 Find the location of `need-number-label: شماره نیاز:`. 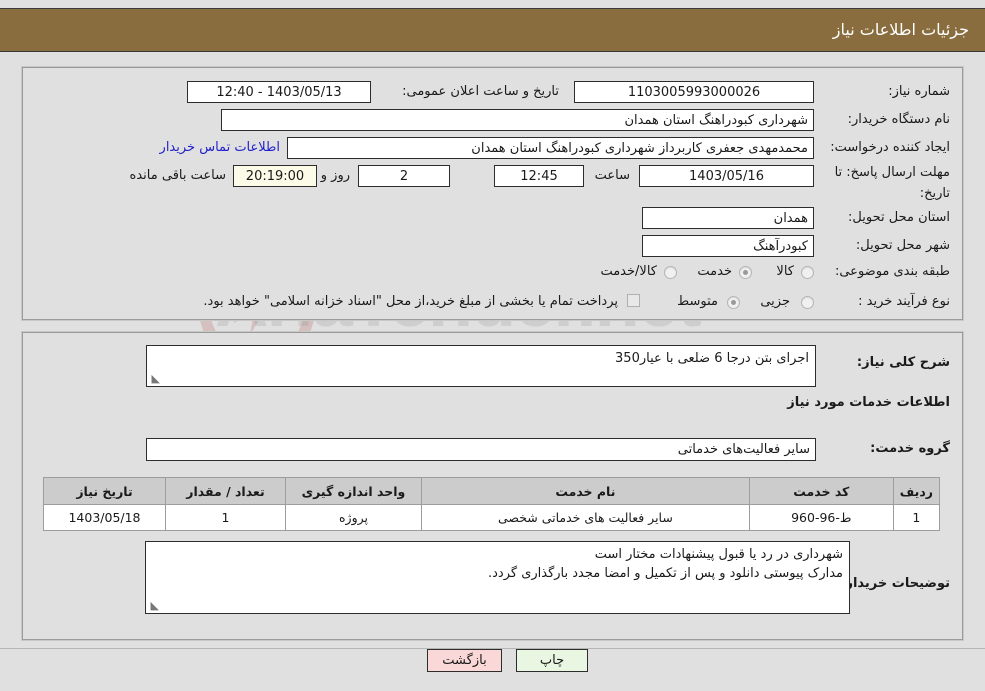

need-number-label: شماره نیاز: is located at coordinates (919, 91).